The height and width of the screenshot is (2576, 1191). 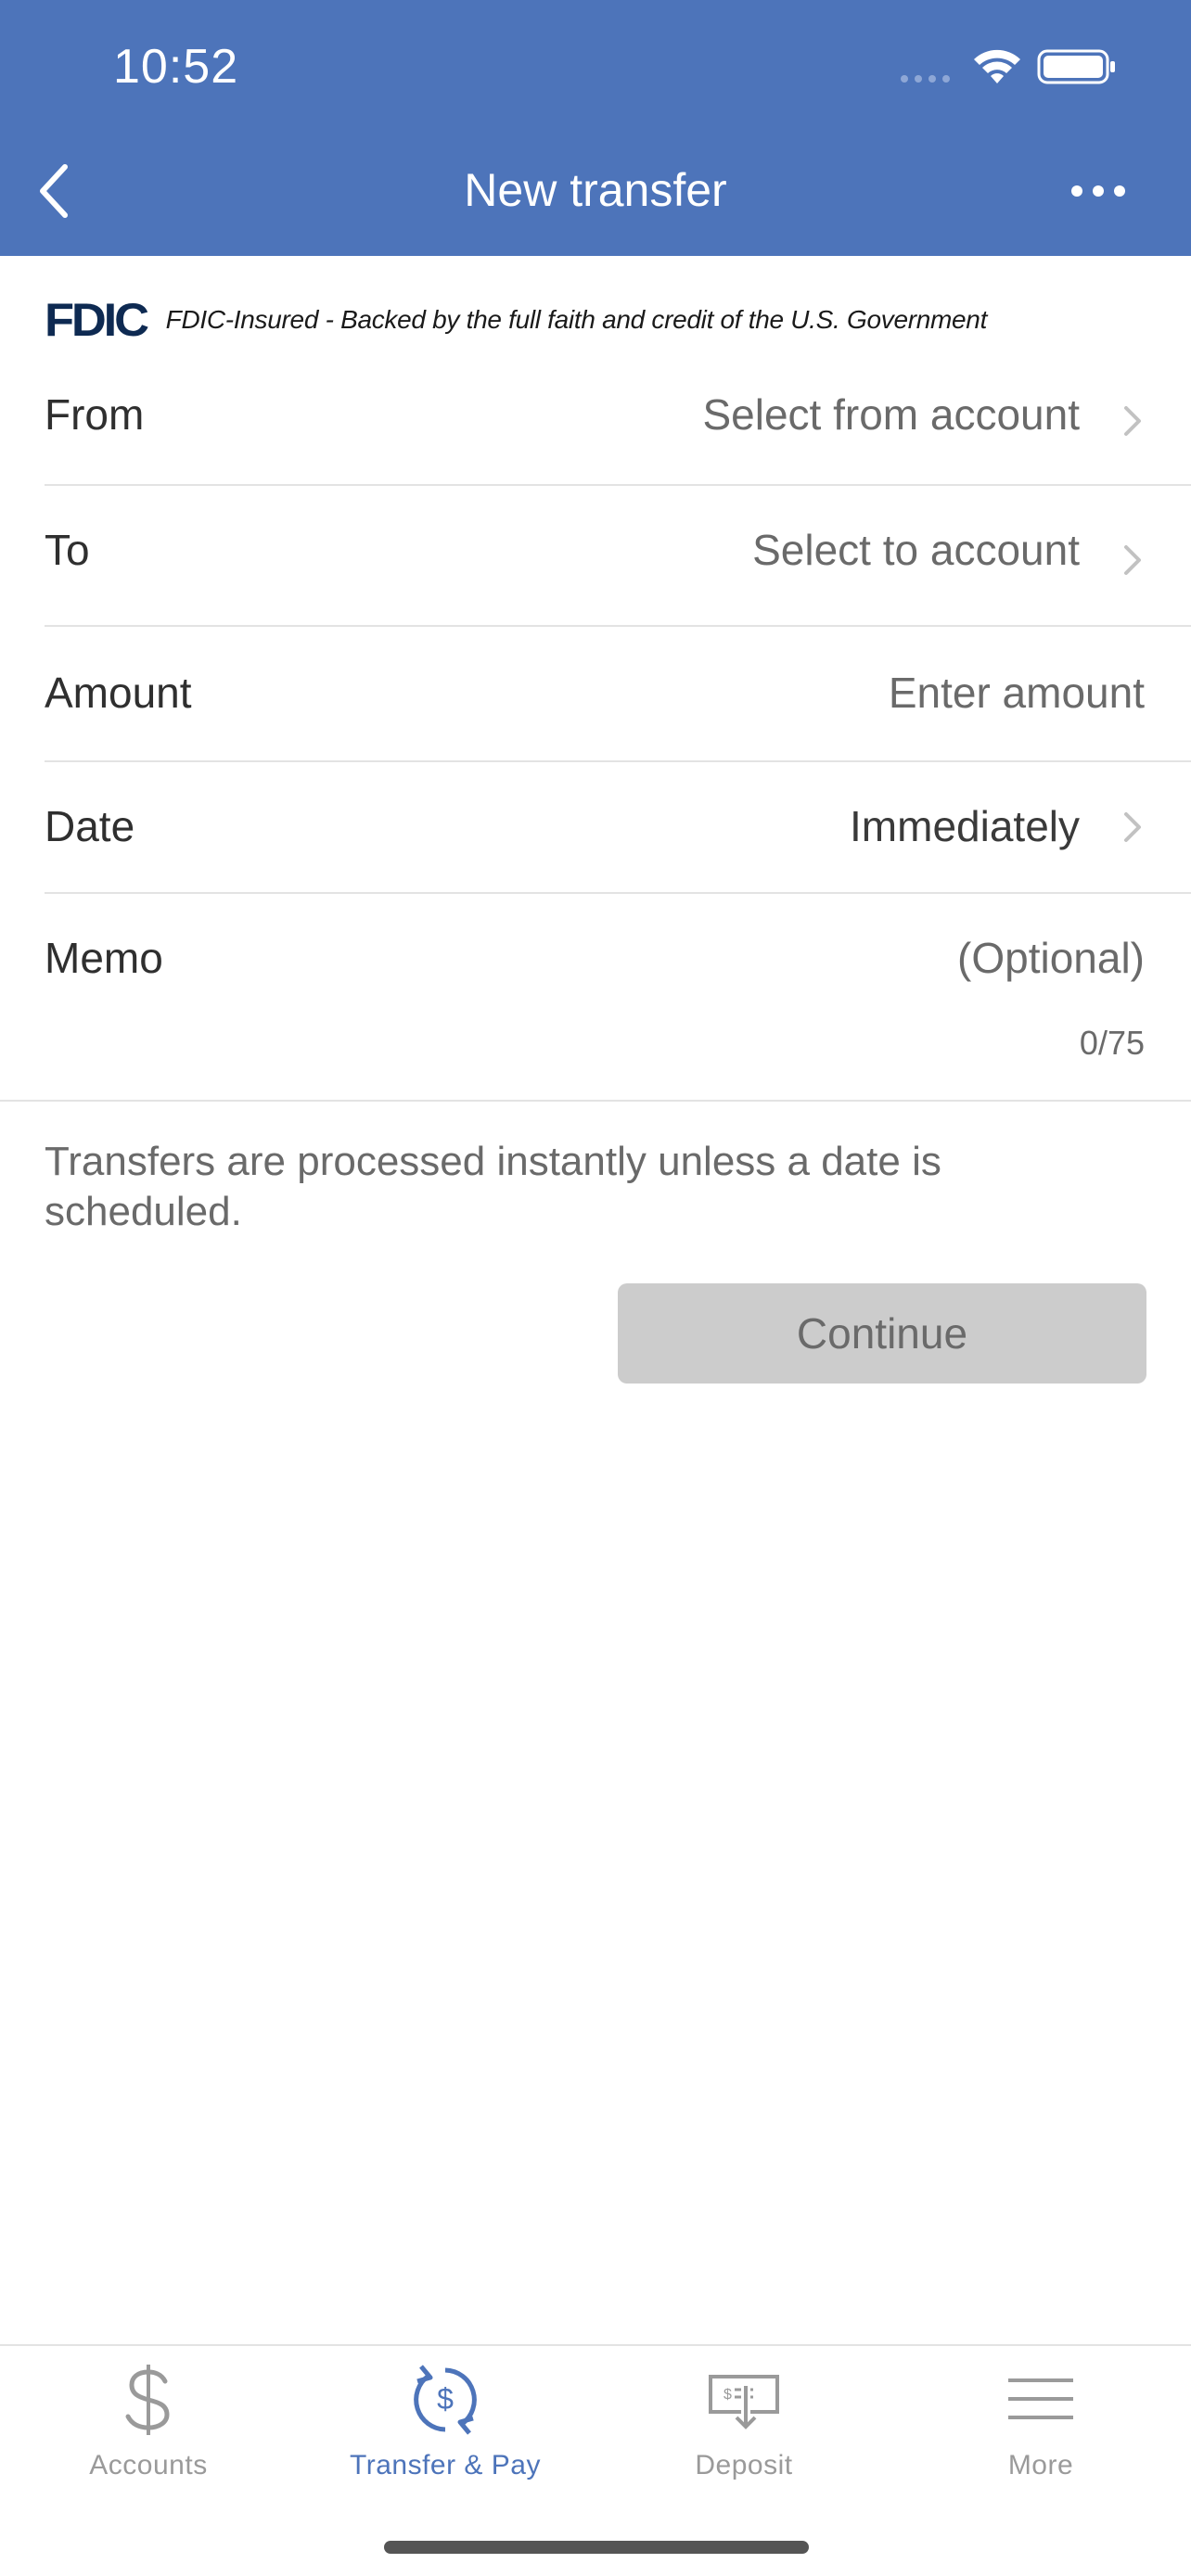 I want to click on fdic-logo: FDIC, so click(x=97, y=320).